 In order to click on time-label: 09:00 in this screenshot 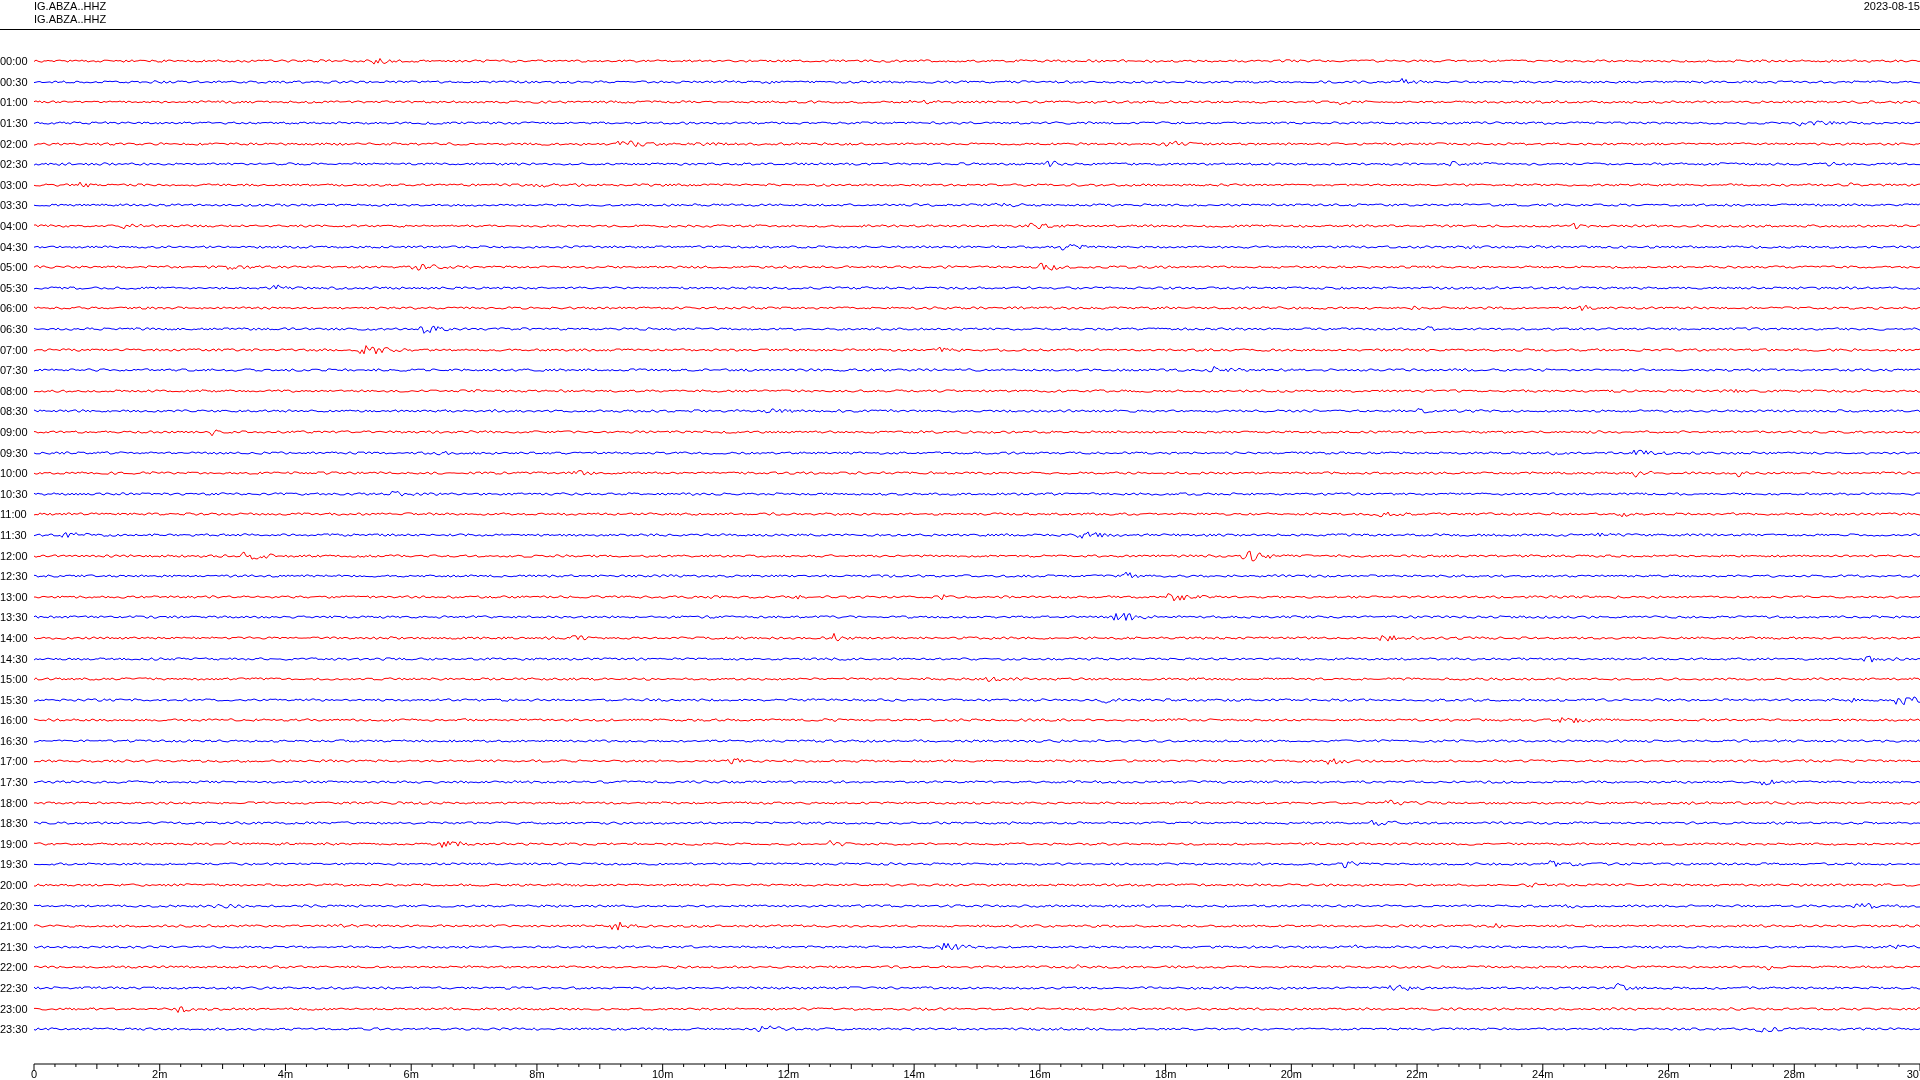, I will do `click(14, 432)`.